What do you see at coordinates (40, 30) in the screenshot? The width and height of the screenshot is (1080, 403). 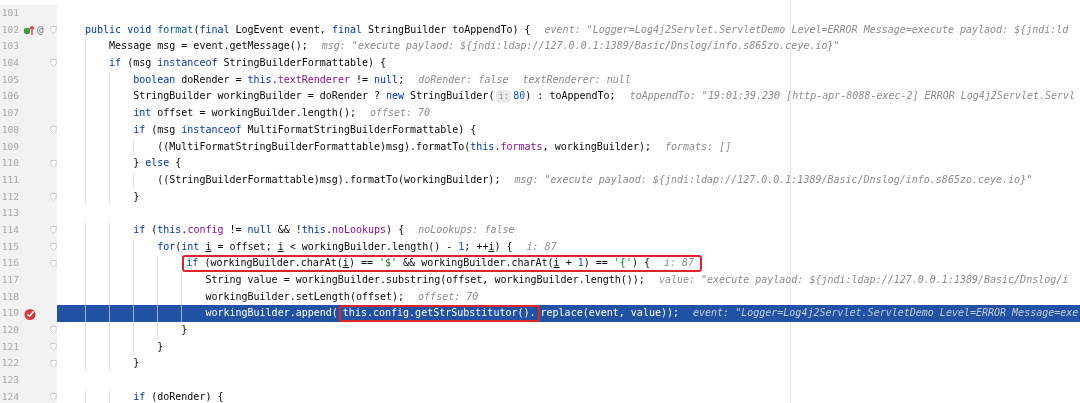 I see `annotation-marker: @` at bounding box center [40, 30].